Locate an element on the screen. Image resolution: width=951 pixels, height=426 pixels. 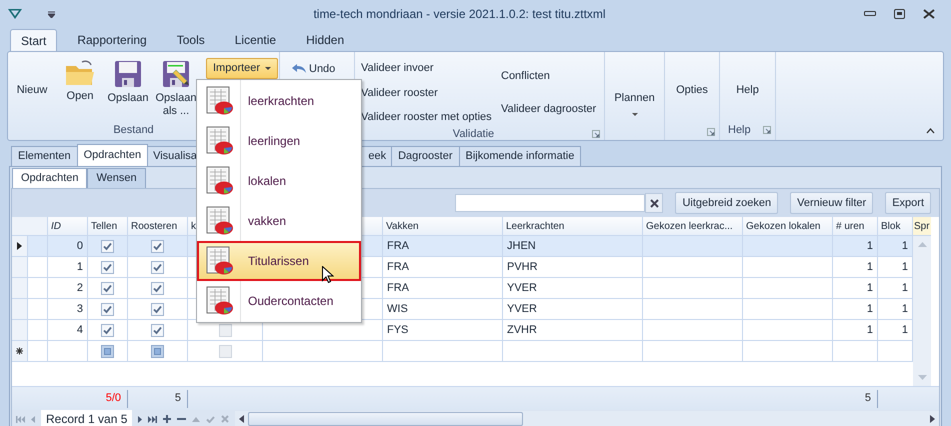
quick-access-menu-icon is located at coordinates (51, 14).